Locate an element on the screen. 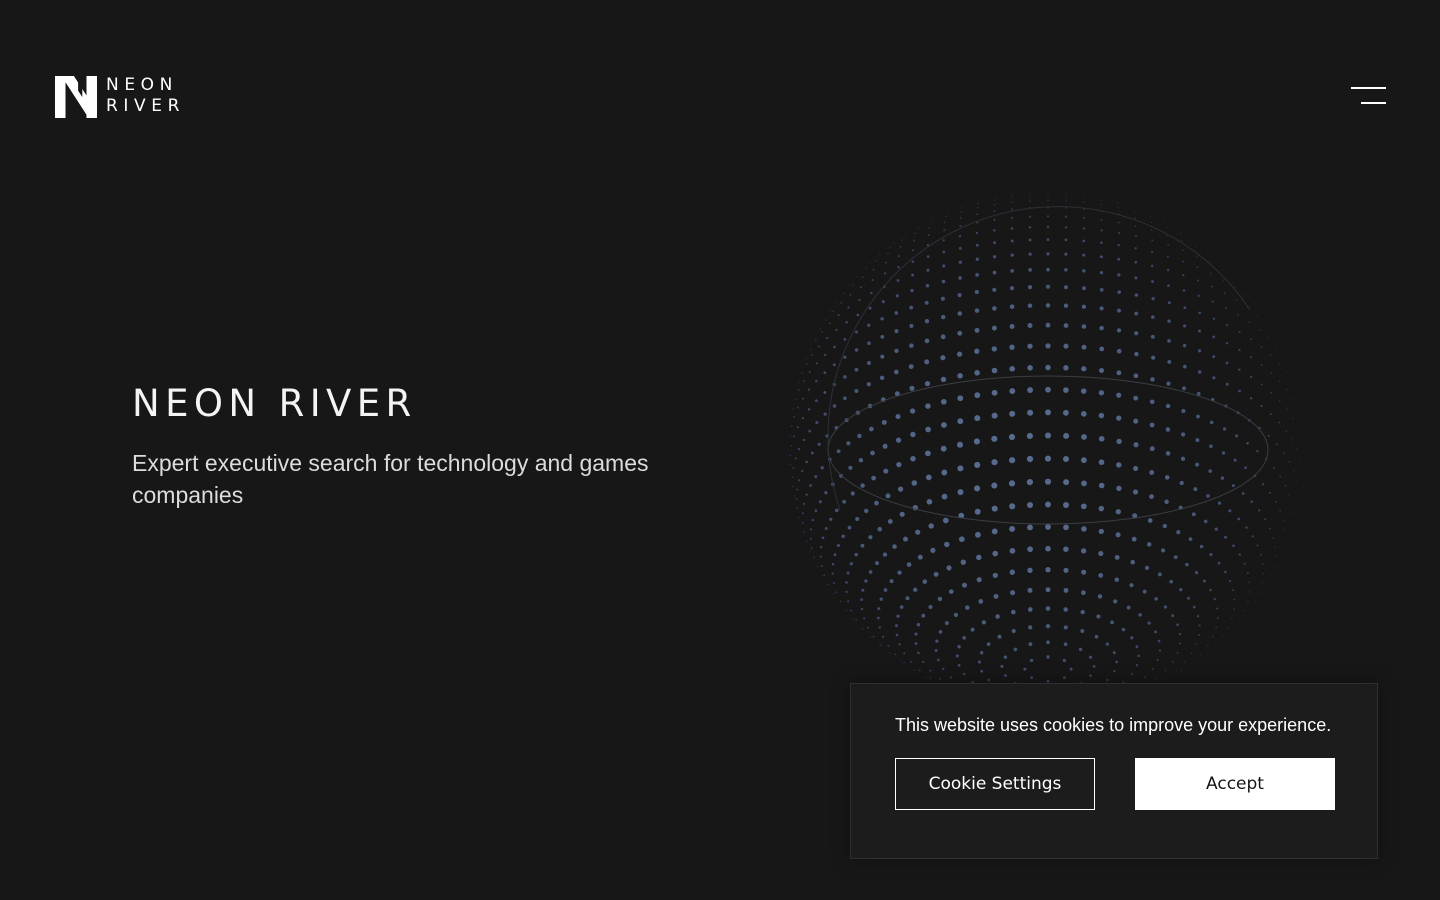  hamburger-menu-icon is located at coordinates (1368, 96).